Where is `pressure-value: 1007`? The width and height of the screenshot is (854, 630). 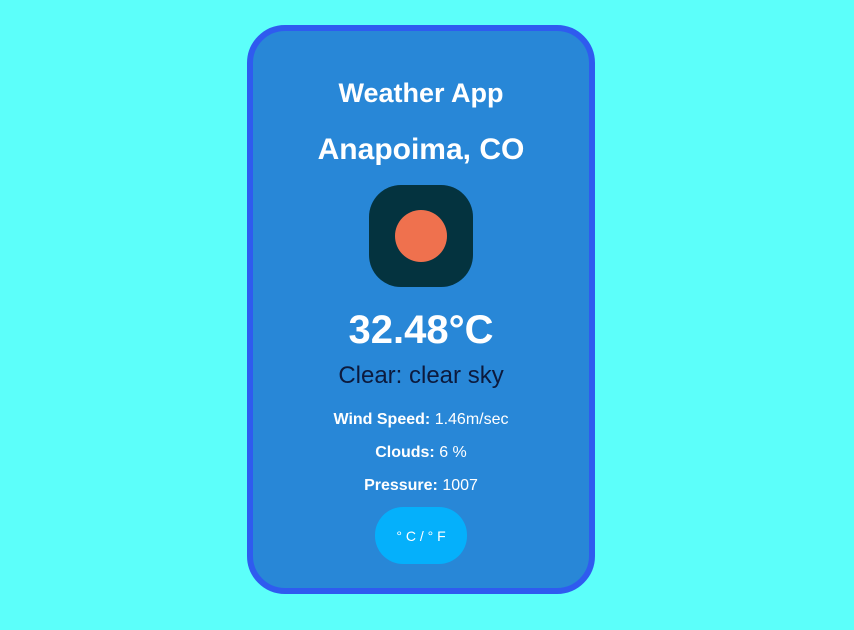 pressure-value: 1007 is located at coordinates (460, 485).